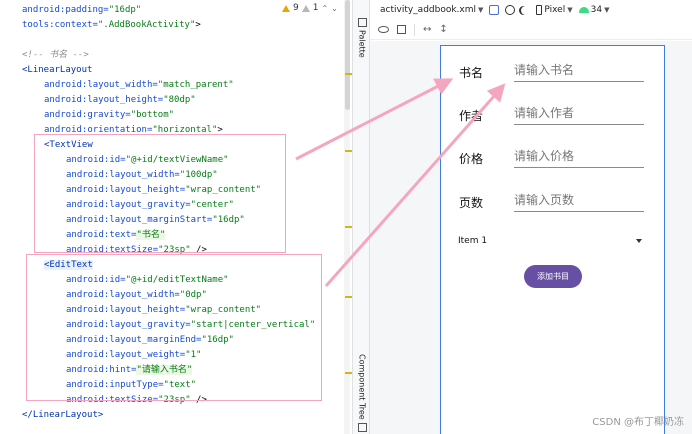 The image size is (692, 434). I want to click on add-book-button: 添加书目, so click(553, 276).